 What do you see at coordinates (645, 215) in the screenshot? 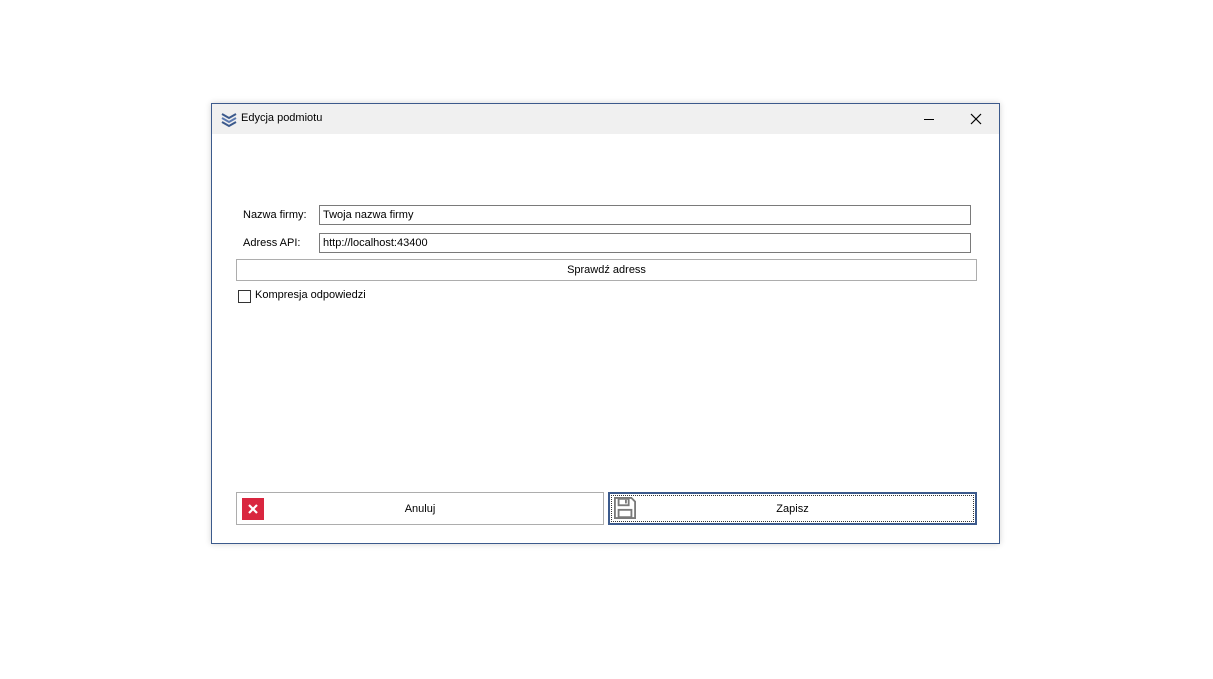
I see `company-name-input` at bounding box center [645, 215].